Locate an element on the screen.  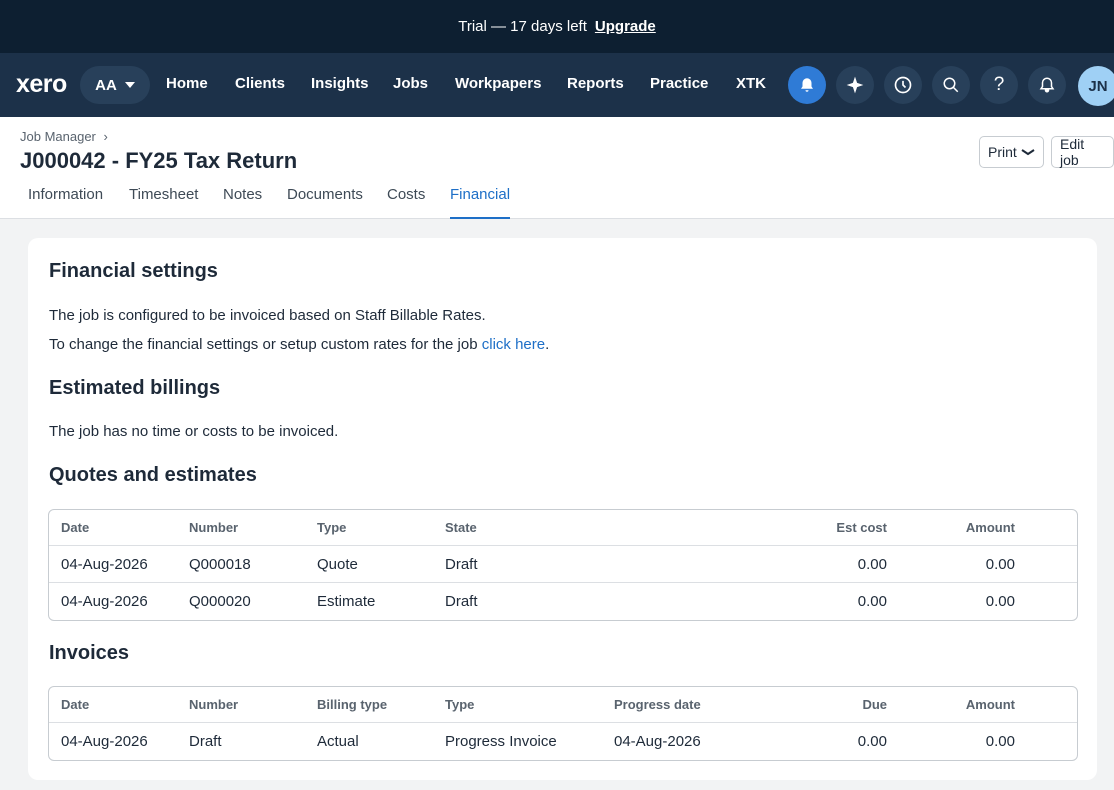
clock-icon is located at coordinates (903, 85).